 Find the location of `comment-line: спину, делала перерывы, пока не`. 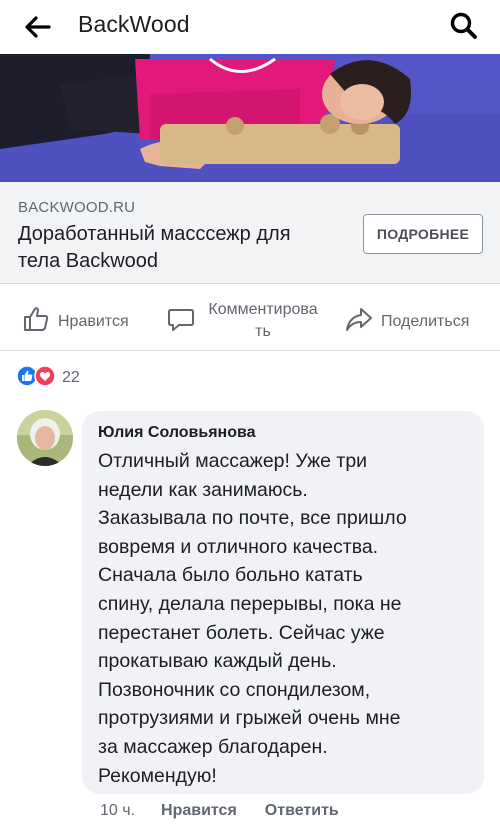

comment-line: спину, делала перерывы, пока не is located at coordinates (250, 603).